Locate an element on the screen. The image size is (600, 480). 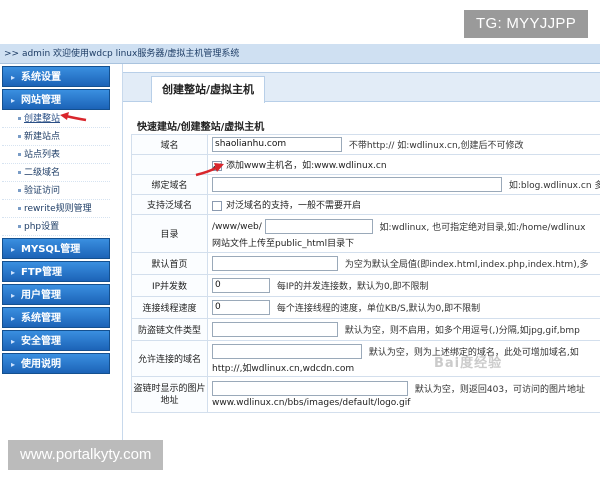
ip-label: IP并发数 is located at coordinates (169, 285).